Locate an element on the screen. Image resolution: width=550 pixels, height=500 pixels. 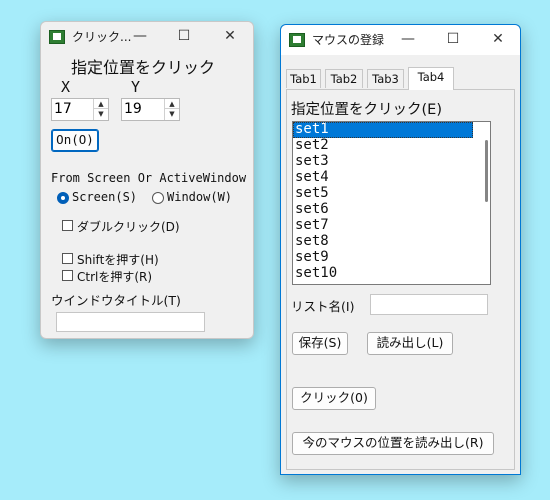
click-button: クリック(0) is located at coordinates (334, 398).